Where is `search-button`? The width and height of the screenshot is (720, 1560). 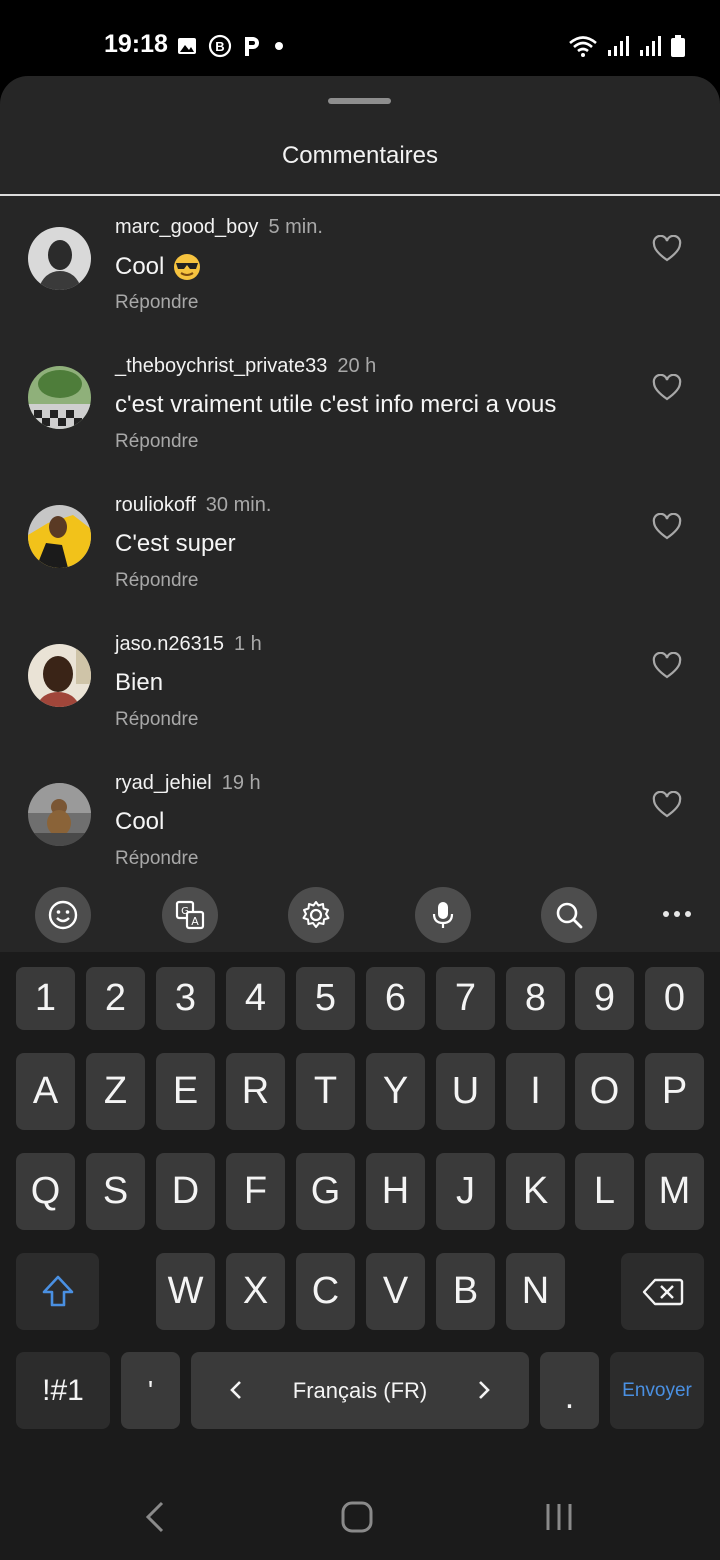
search-button is located at coordinates (569, 915).